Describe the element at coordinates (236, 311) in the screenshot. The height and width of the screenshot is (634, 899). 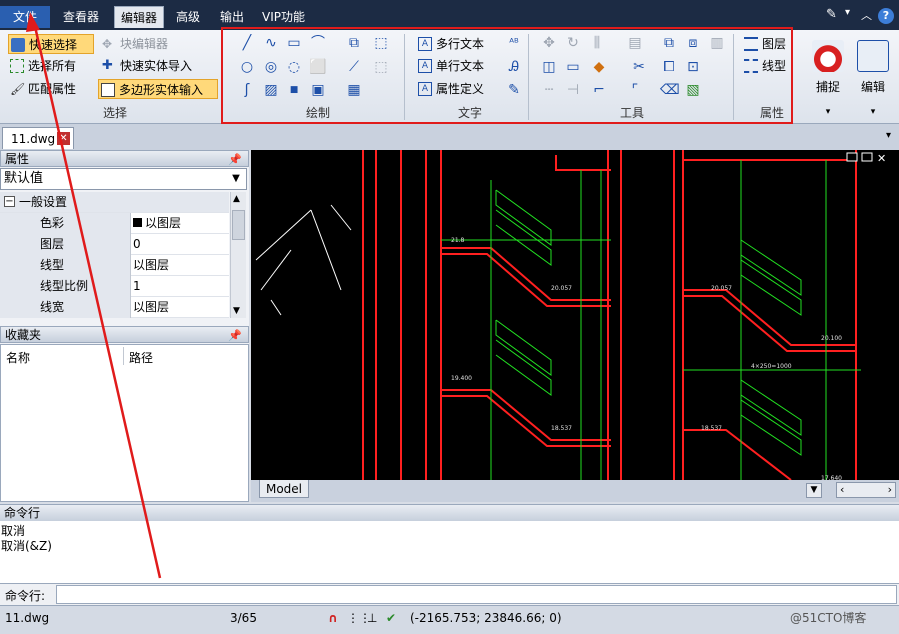
I see `scroll-down-icon: ▼` at that location.